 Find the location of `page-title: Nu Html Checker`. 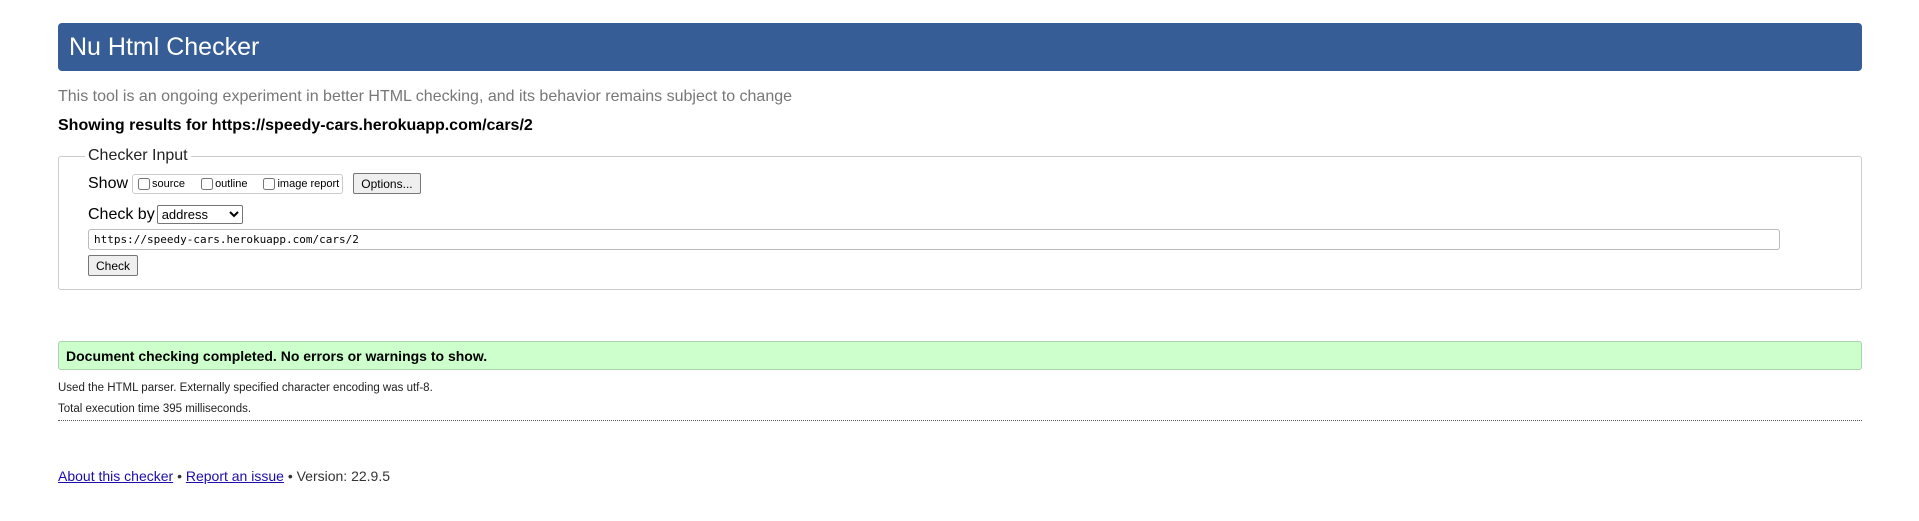

page-title: Nu Html Checker is located at coordinates (164, 46).